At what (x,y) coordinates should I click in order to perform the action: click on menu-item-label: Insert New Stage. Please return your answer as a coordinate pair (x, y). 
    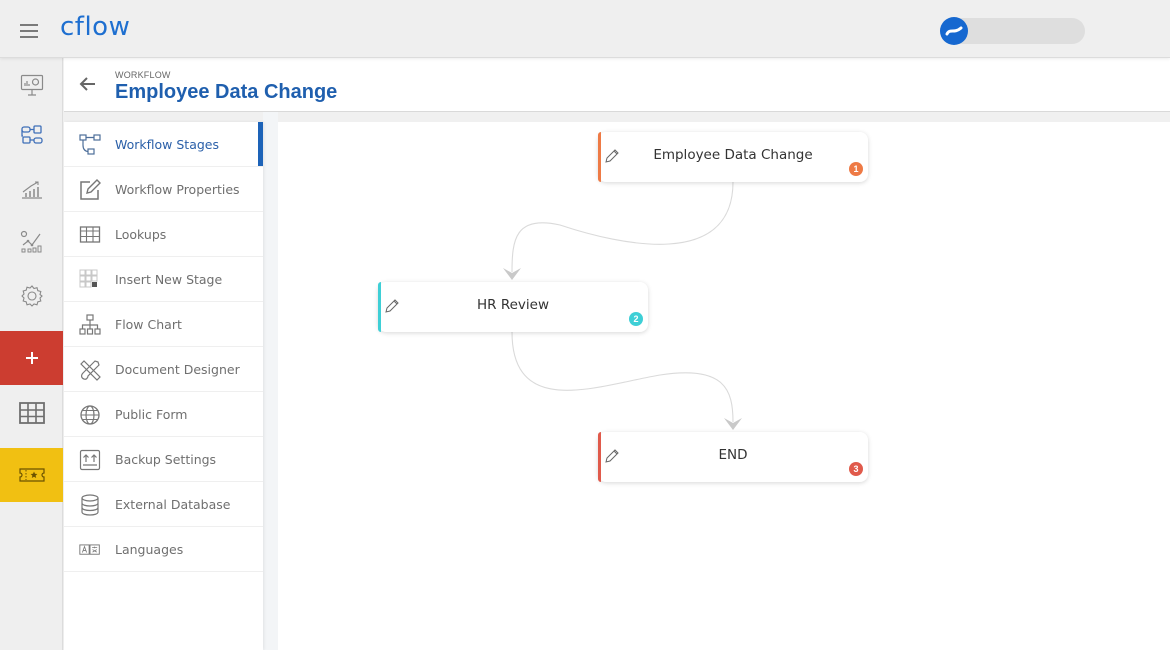
    Looking at the image, I should click on (169, 279).